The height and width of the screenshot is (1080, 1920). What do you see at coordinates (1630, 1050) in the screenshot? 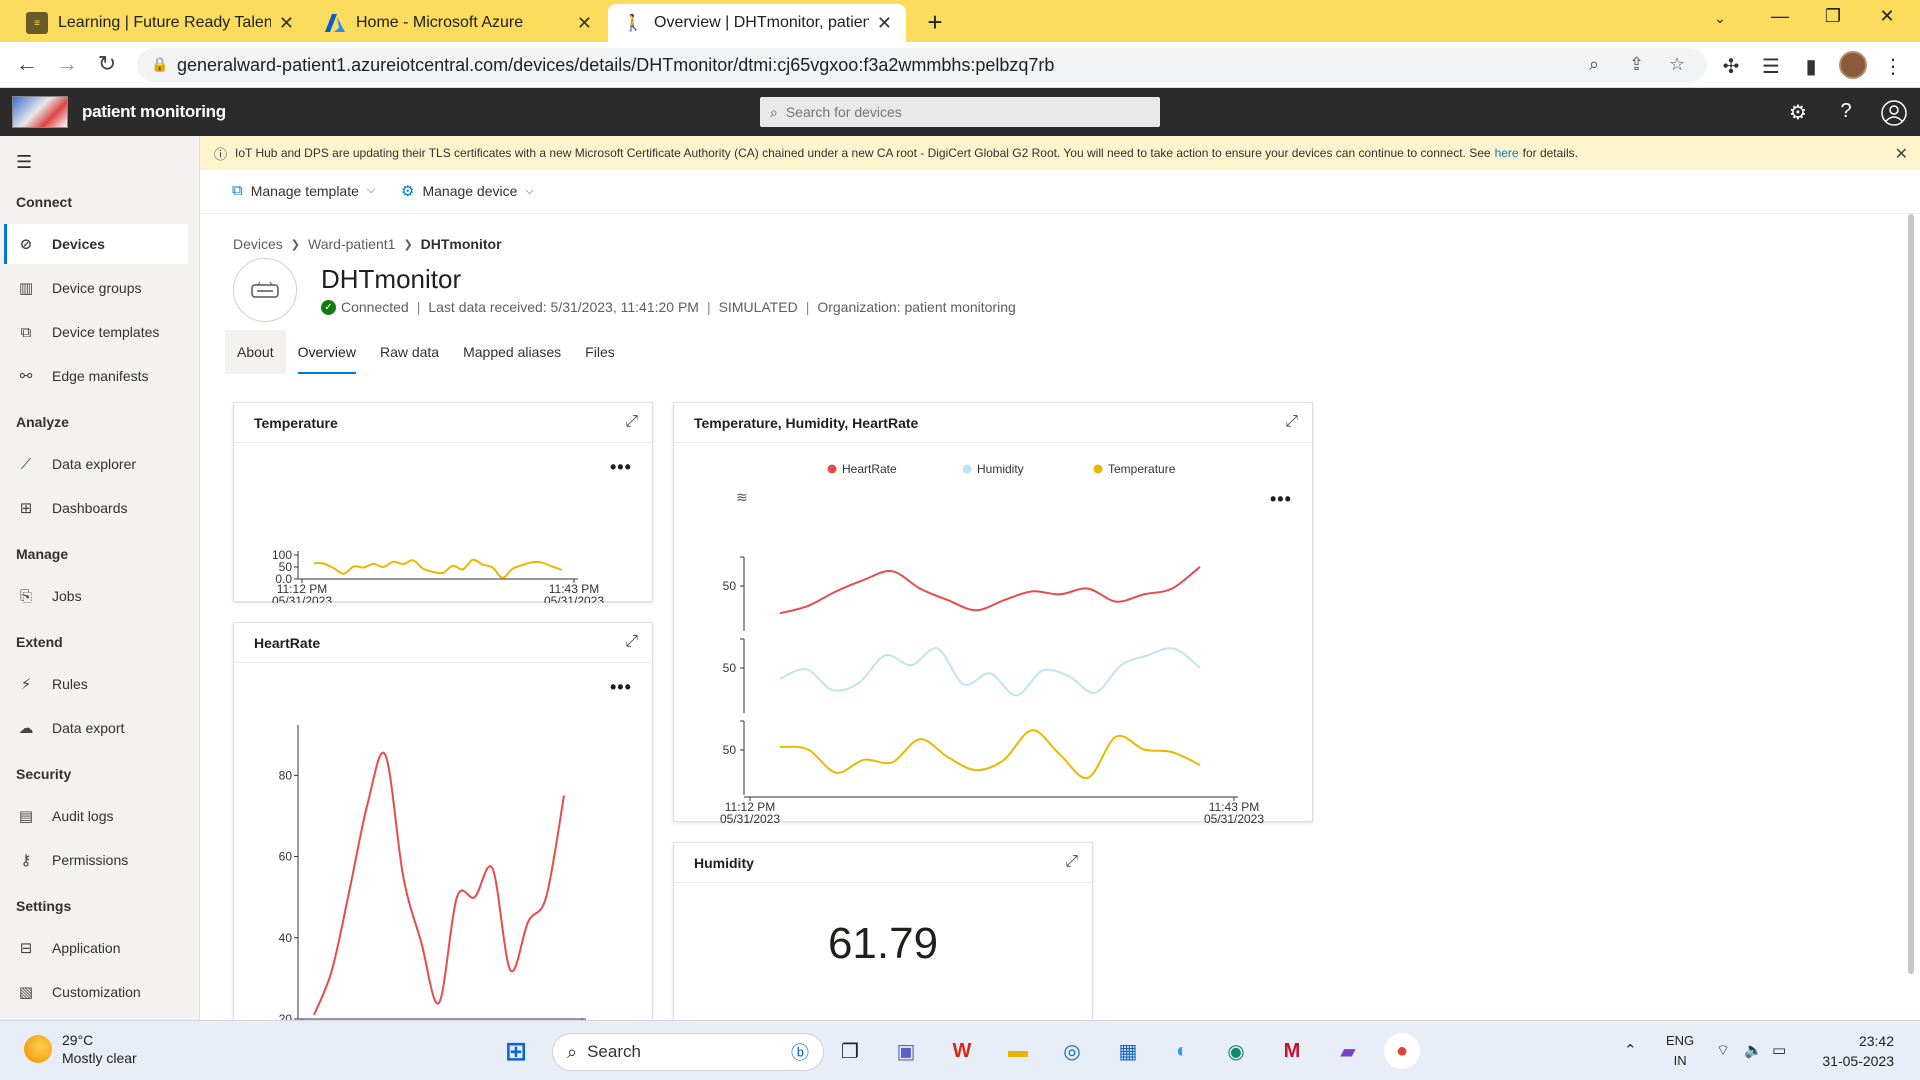
I see `show-hidden-icons-icon: ⌃` at bounding box center [1630, 1050].